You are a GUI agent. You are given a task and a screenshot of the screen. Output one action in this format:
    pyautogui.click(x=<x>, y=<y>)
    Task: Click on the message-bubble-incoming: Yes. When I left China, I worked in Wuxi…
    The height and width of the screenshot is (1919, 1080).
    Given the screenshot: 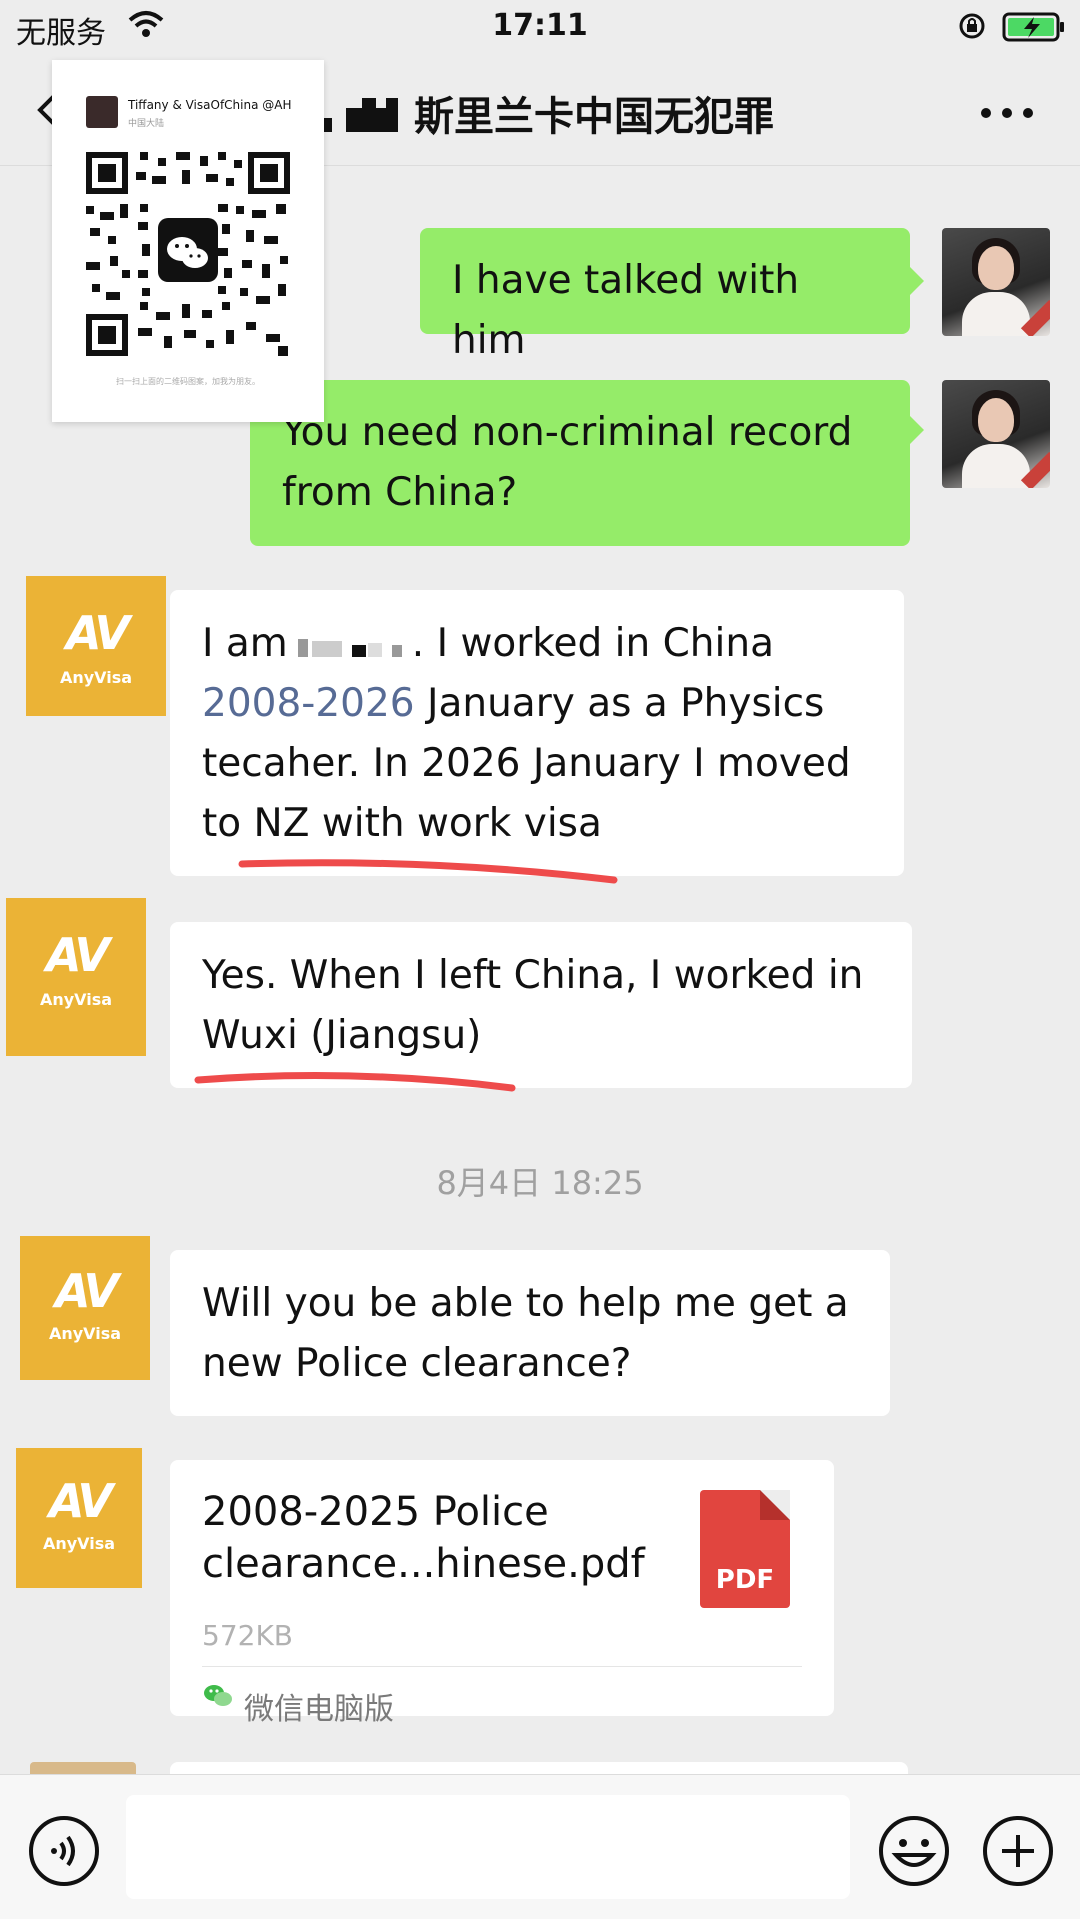 What is the action you would take?
    pyautogui.click(x=541, y=1005)
    